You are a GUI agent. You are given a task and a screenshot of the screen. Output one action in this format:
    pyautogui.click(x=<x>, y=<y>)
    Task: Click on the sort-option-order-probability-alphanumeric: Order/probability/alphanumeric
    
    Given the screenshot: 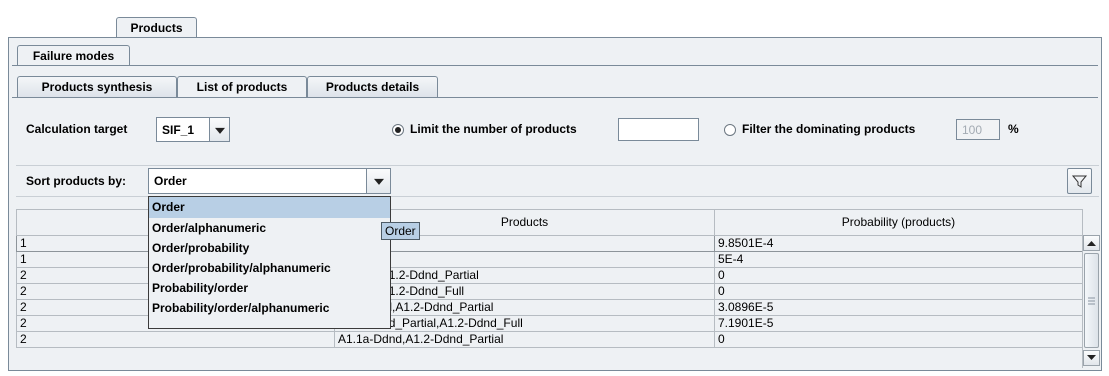 What is the action you would take?
    pyautogui.click(x=269, y=268)
    